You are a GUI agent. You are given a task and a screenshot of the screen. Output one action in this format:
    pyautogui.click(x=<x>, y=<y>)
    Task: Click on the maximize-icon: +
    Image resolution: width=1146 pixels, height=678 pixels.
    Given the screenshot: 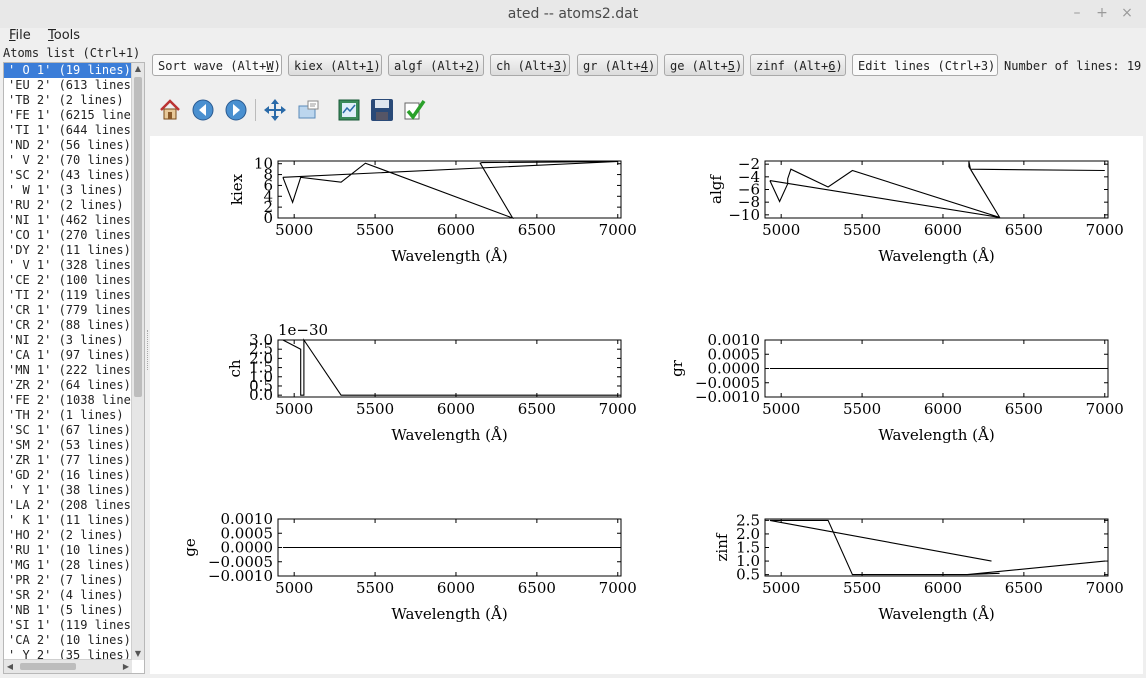 What is the action you would take?
    pyautogui.click(x=1102, y=13)
    